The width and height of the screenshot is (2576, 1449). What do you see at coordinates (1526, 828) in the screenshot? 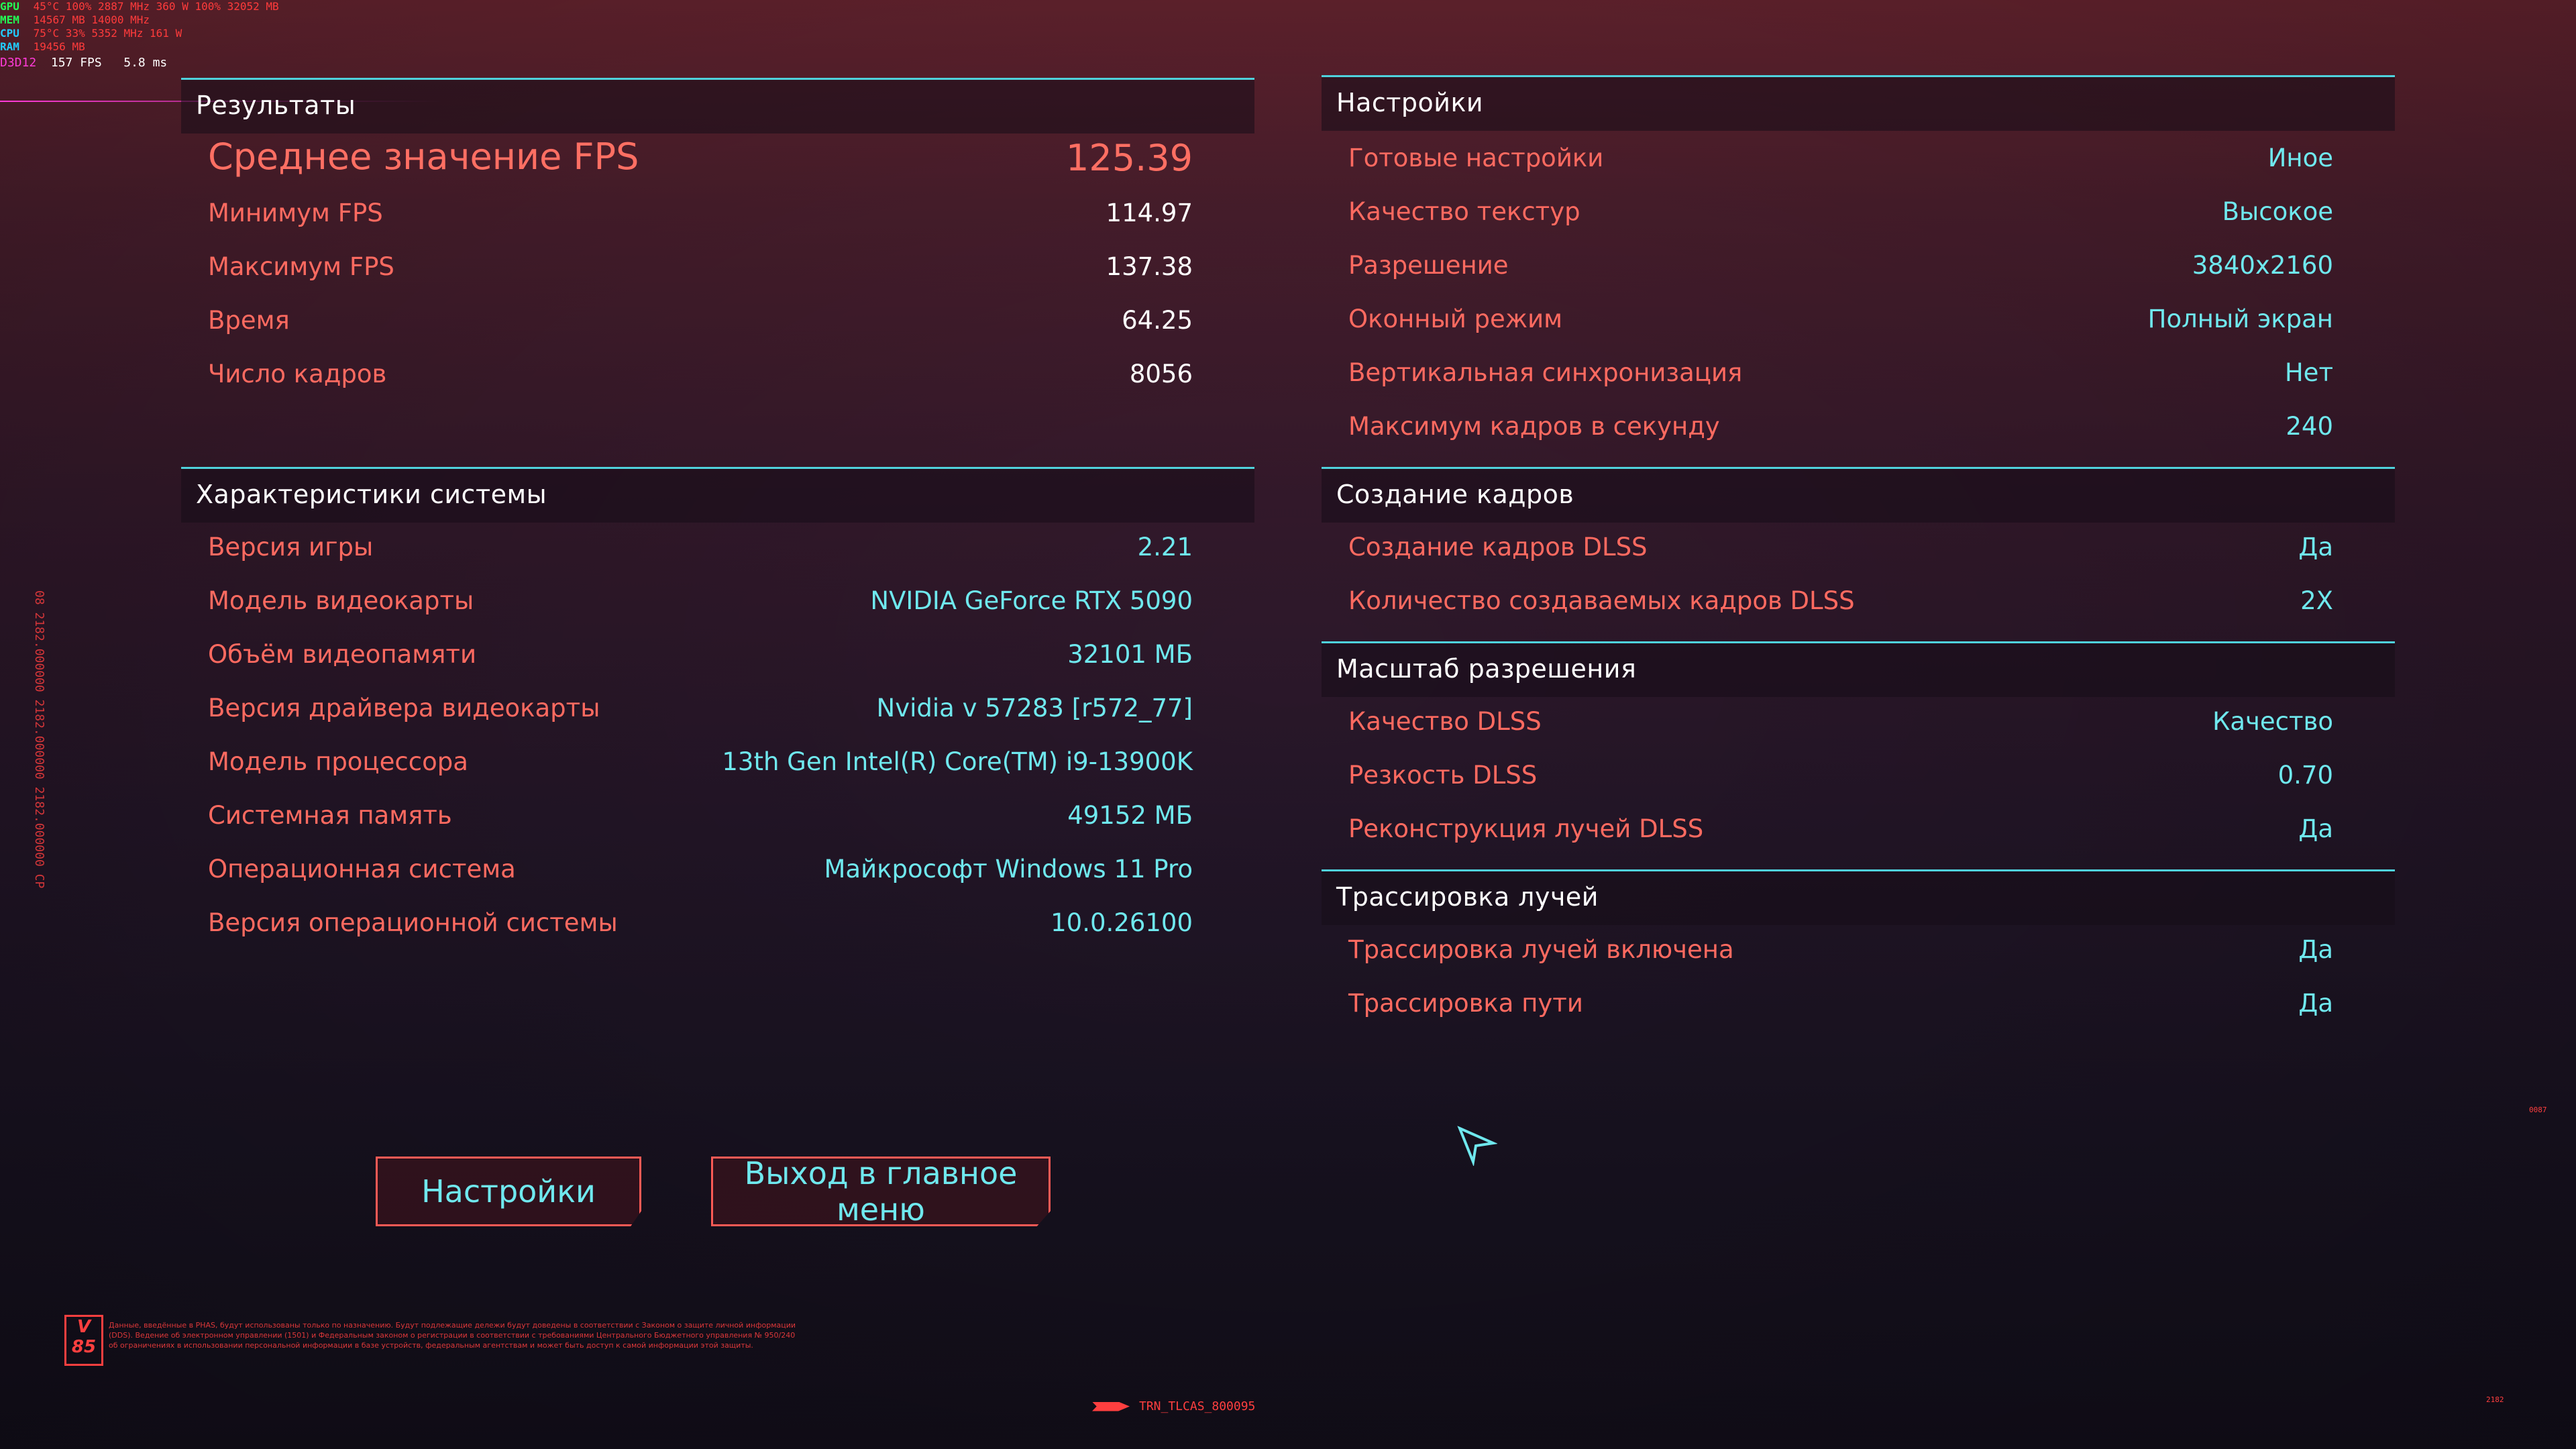
I see `scaling-label: Реконструкция лучей DLSS` at bounding box center [1526, 828].